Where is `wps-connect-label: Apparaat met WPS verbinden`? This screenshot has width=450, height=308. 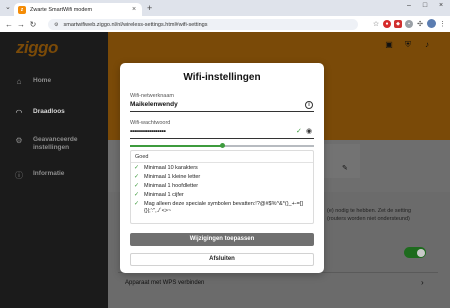
wps-connect-label: Apparaat met WPS verbinden is located at coordinates (164, 283).